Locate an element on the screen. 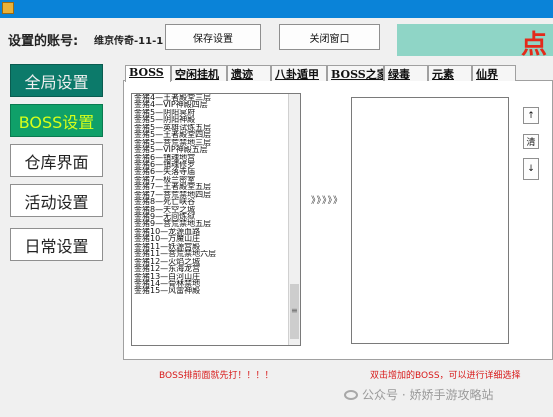  tab-boss: BOSS is located at coordinates (148, 73).